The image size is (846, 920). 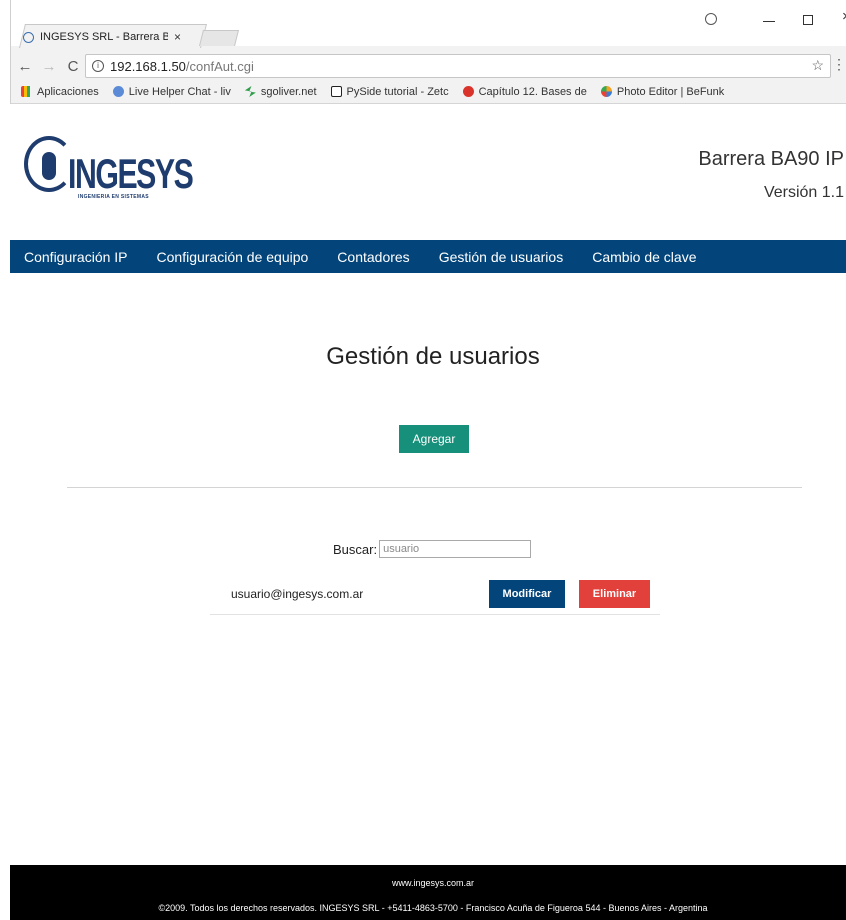 What do you see at coordinates (468, 91) in the screenshot?
I see `capitulo-icon` at bounding box center [468, 91].